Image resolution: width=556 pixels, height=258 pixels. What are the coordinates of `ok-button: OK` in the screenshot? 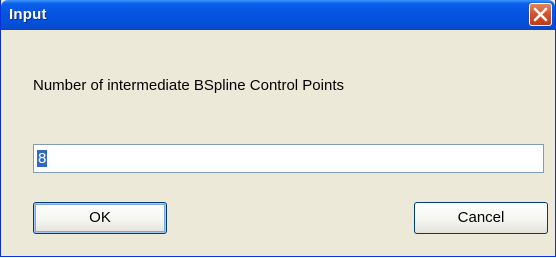 It's located at (100, 218).